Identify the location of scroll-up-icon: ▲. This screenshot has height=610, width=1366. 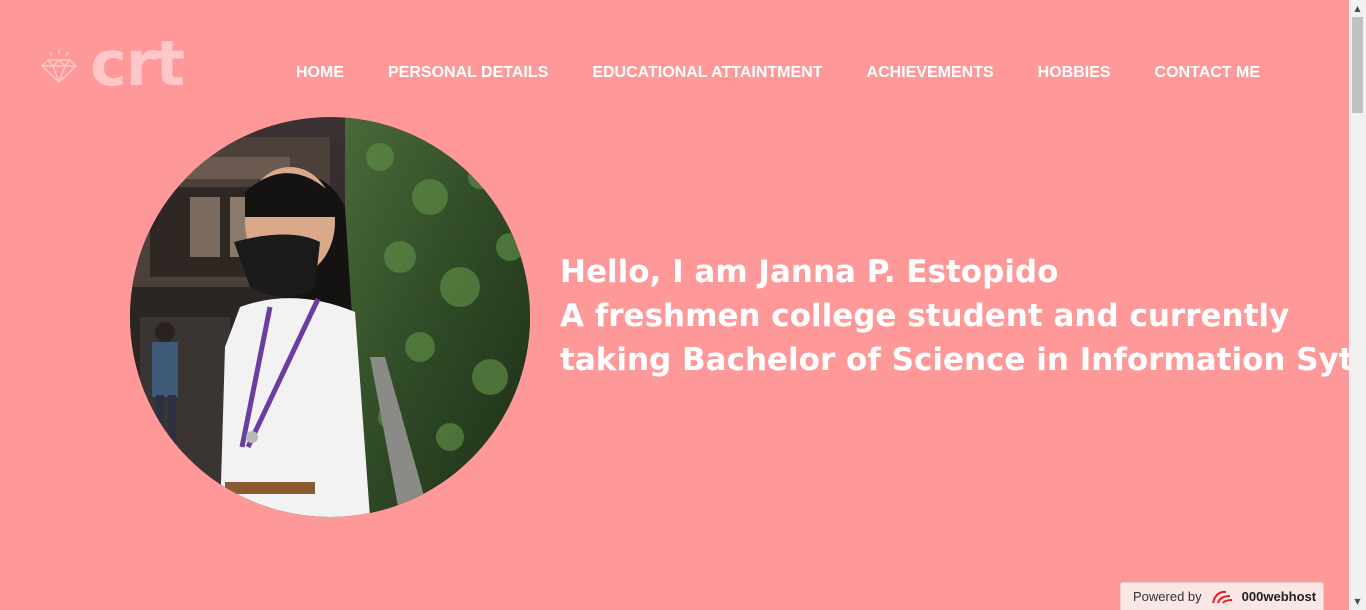
(1357, 8).